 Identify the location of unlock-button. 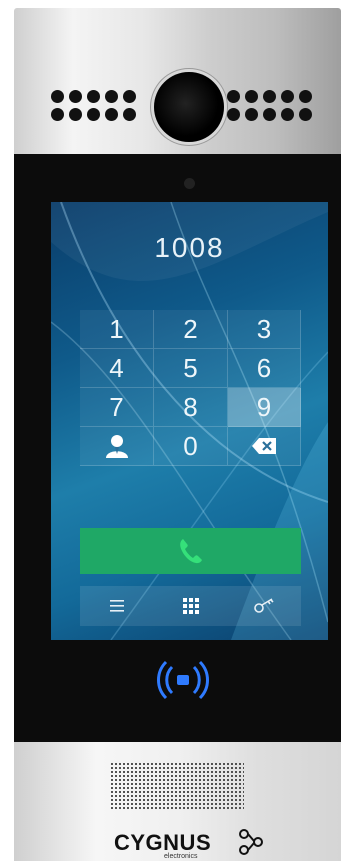
(264, 606).